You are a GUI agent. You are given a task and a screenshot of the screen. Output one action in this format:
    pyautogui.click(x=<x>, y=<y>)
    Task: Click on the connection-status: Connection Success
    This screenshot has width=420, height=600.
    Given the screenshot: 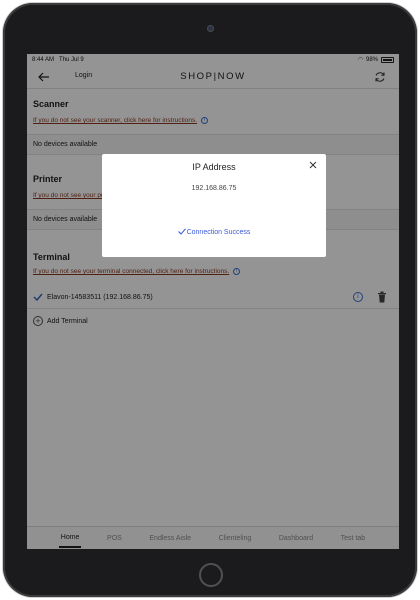 What is the action you would take?
    pyautogui.click(x=214, y=232)
    